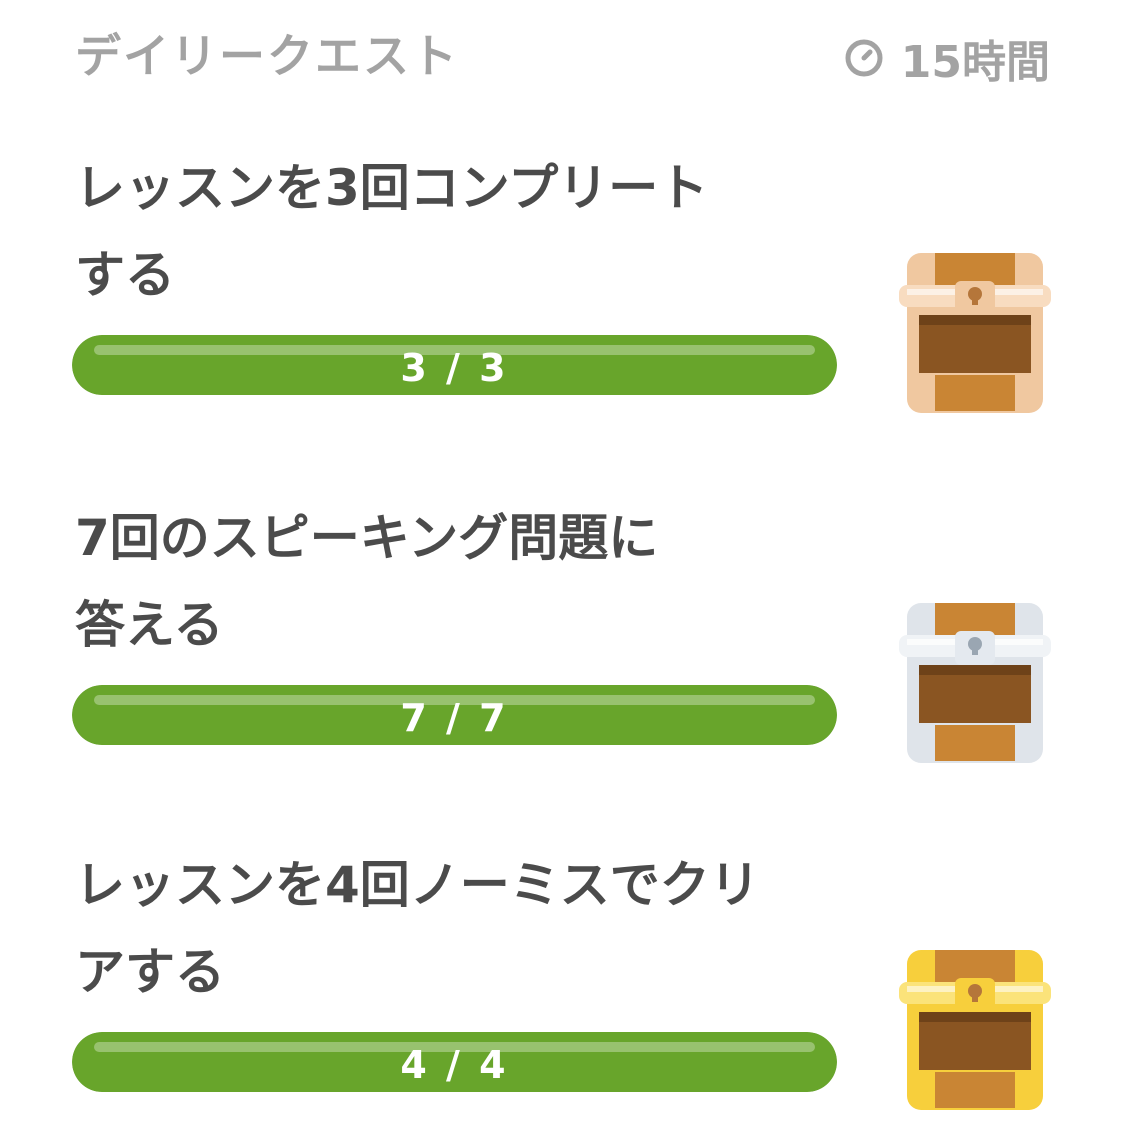 This screenshot has height=1142, width=1125. What do you see at coordinates (392, 188) in the screenshot?
I see `quest-title-line1: レッスンを3回コンプリート` at bounding box center [392, 188].